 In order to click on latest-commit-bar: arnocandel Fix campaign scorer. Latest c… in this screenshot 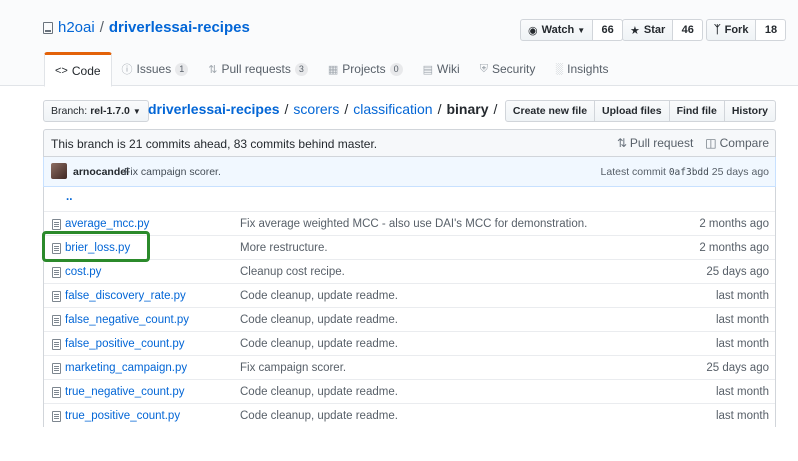, I will do `click(409, 172)`.